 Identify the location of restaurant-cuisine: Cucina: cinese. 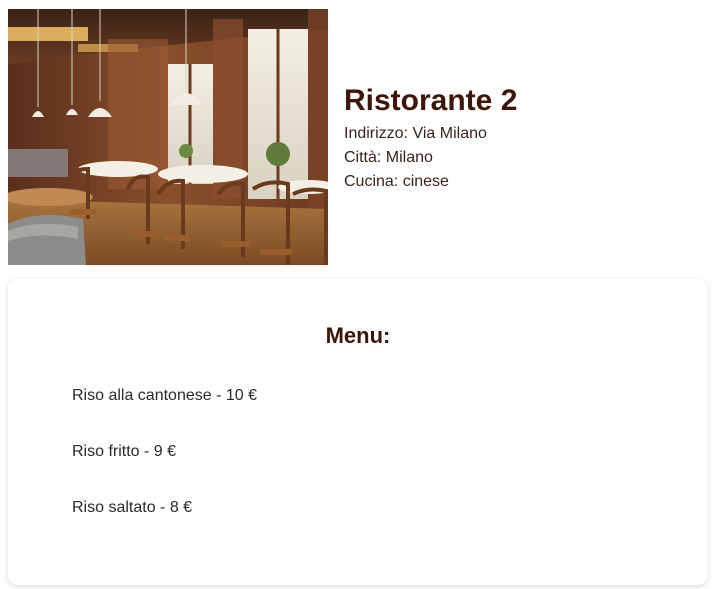
(396, 181).